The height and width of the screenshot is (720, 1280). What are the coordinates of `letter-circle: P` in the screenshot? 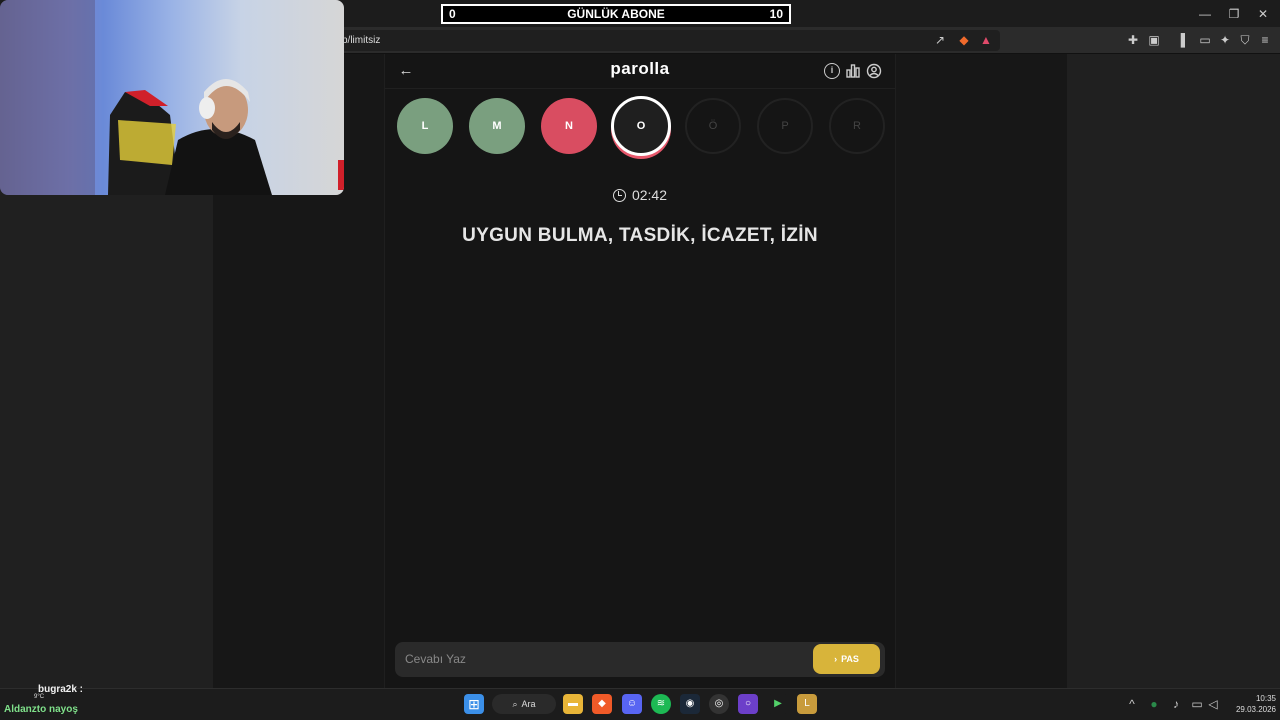 It's located at (785, 126).